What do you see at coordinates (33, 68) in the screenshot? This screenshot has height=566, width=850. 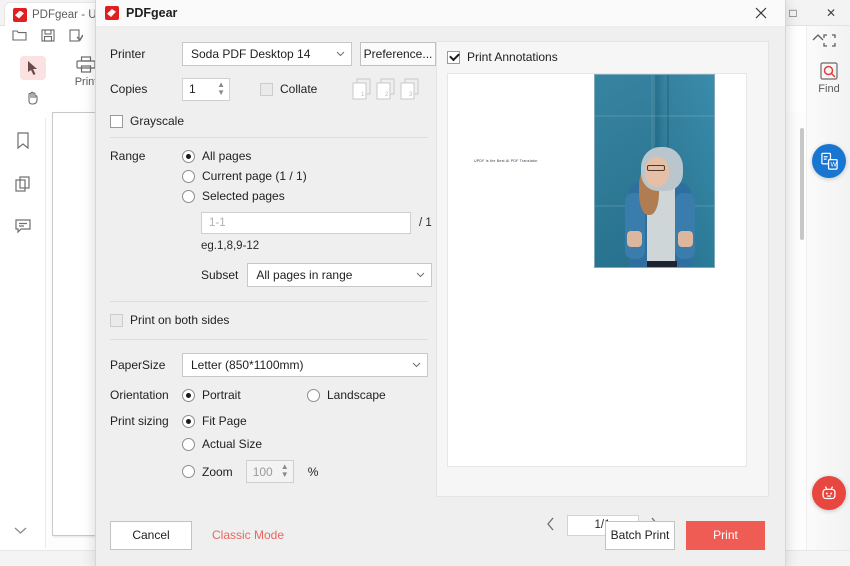 I see `cursor-select-tool` at bounding box center [33, 68].